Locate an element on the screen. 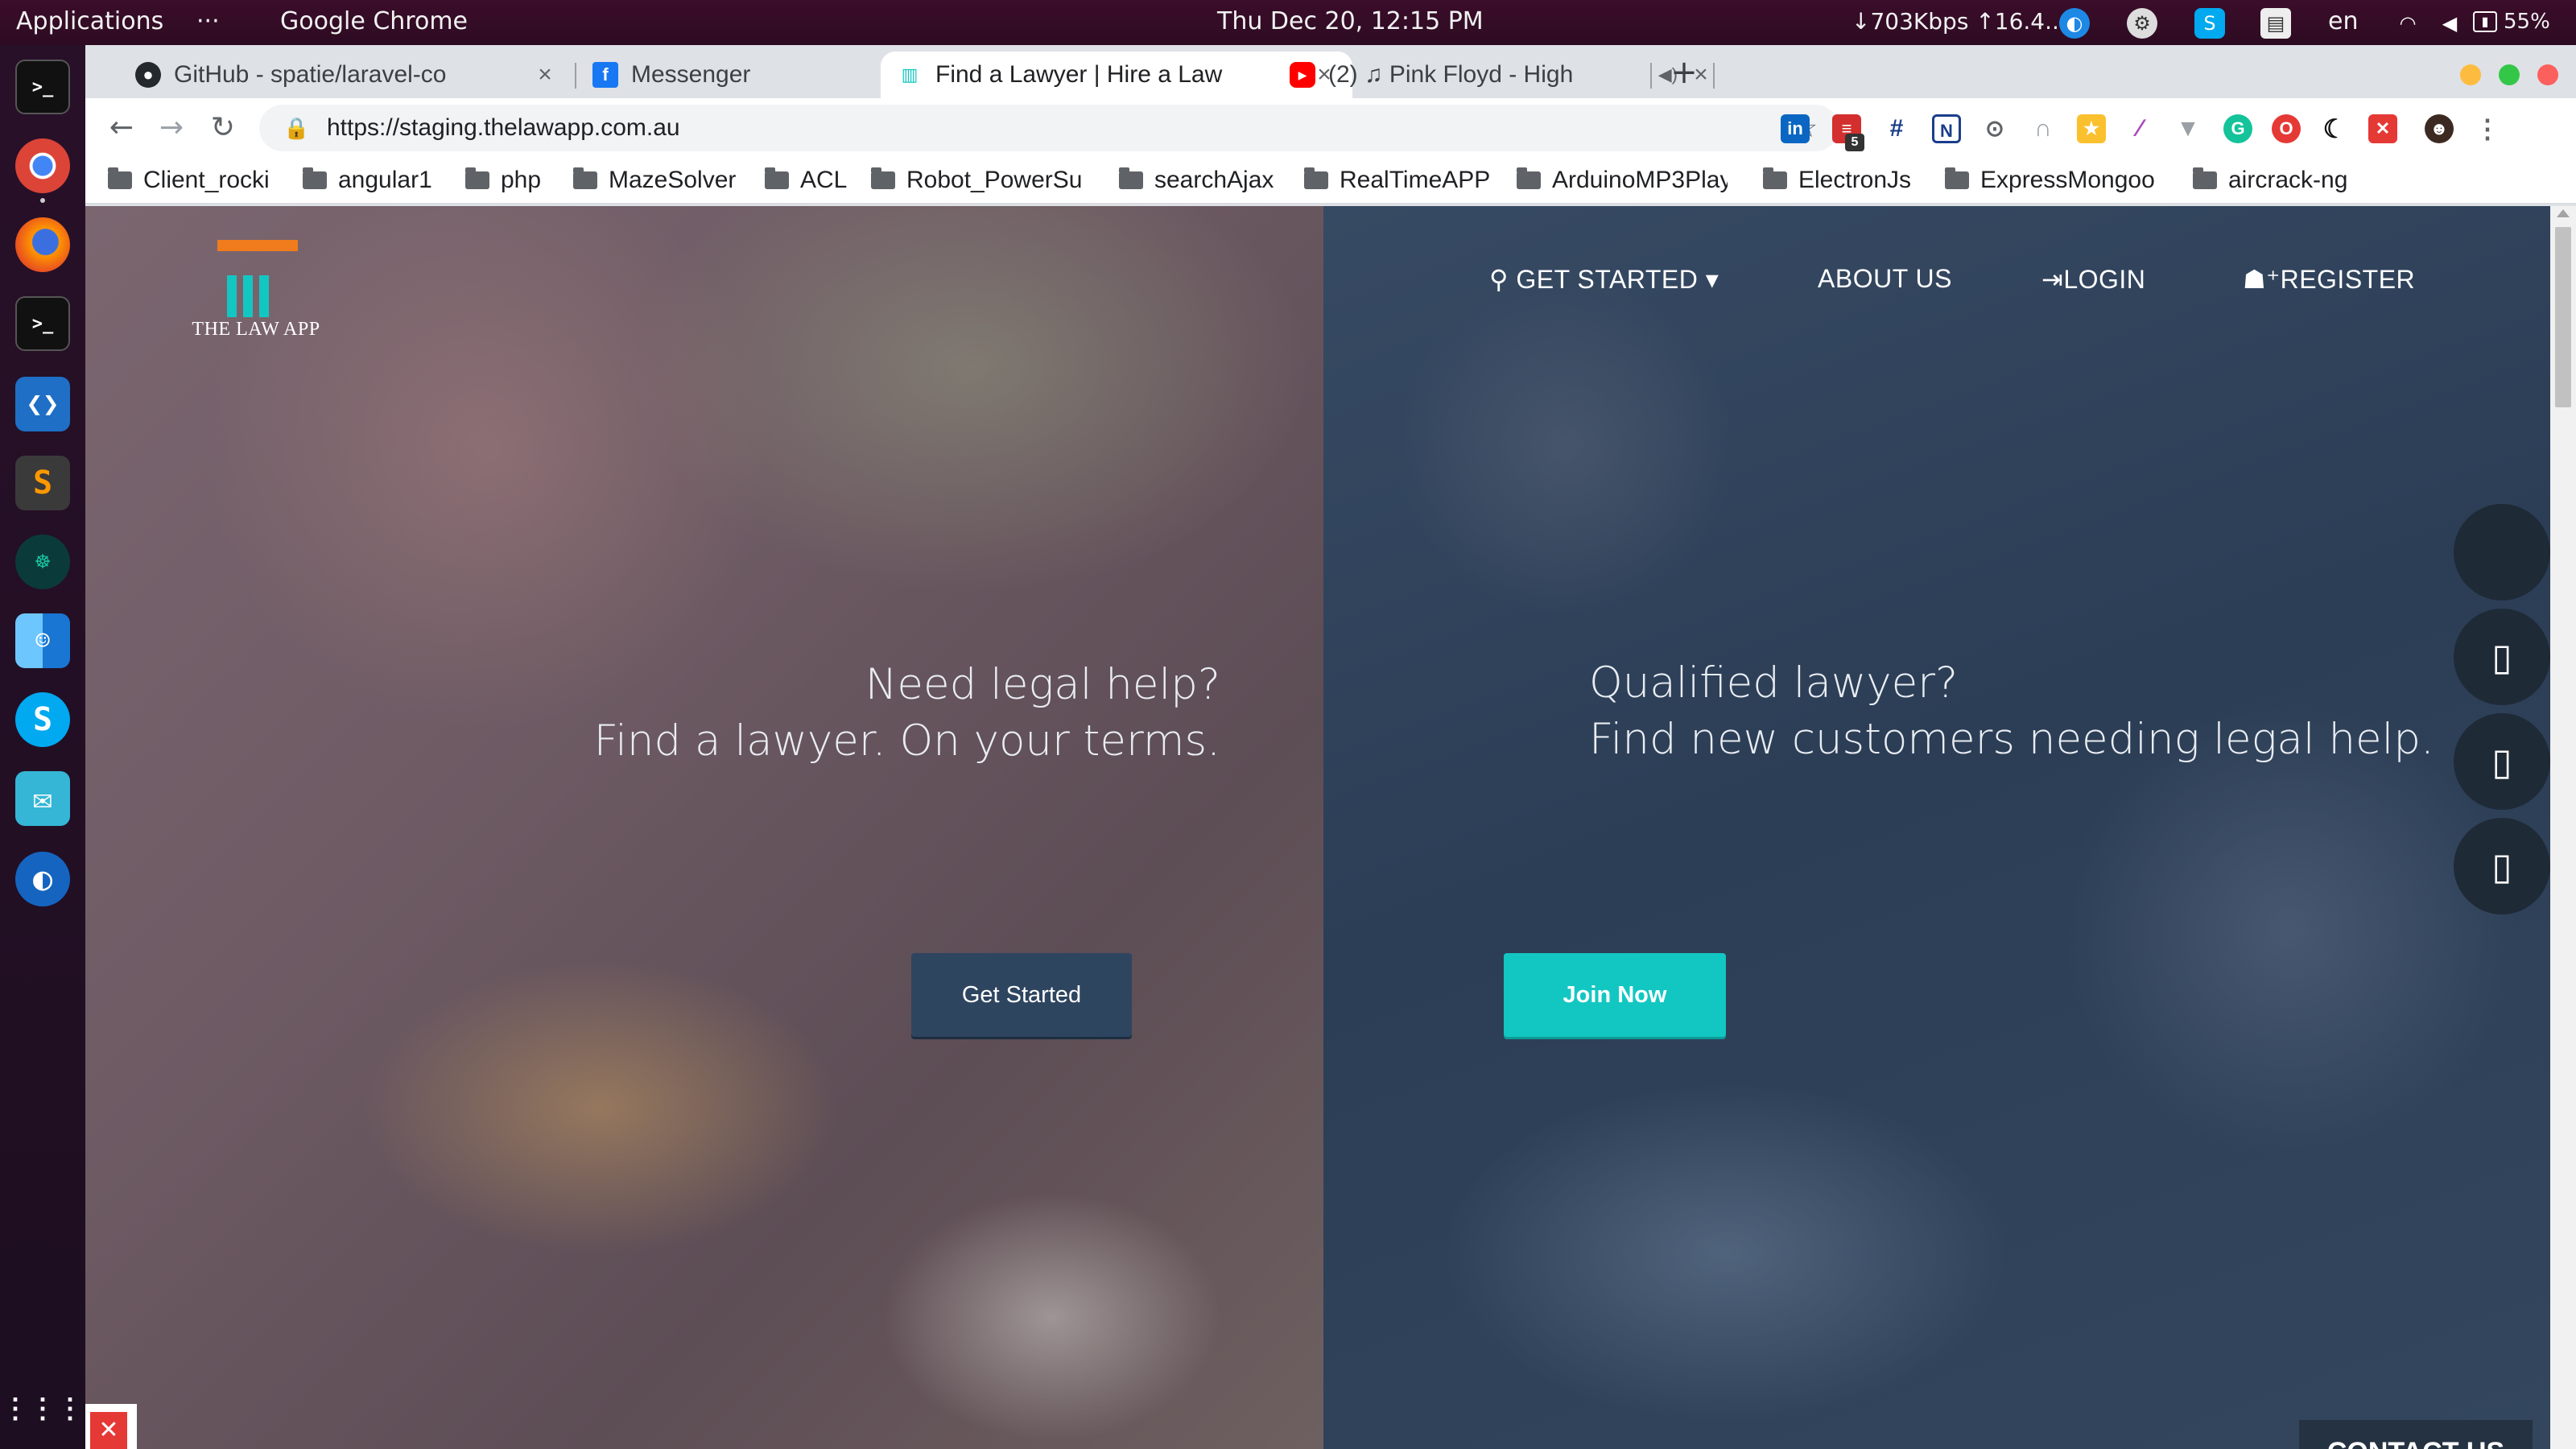 The height and width of the screenshot is (1449, 2576). clipboard-icon: ▤ is located at coordinates (2275, 23).